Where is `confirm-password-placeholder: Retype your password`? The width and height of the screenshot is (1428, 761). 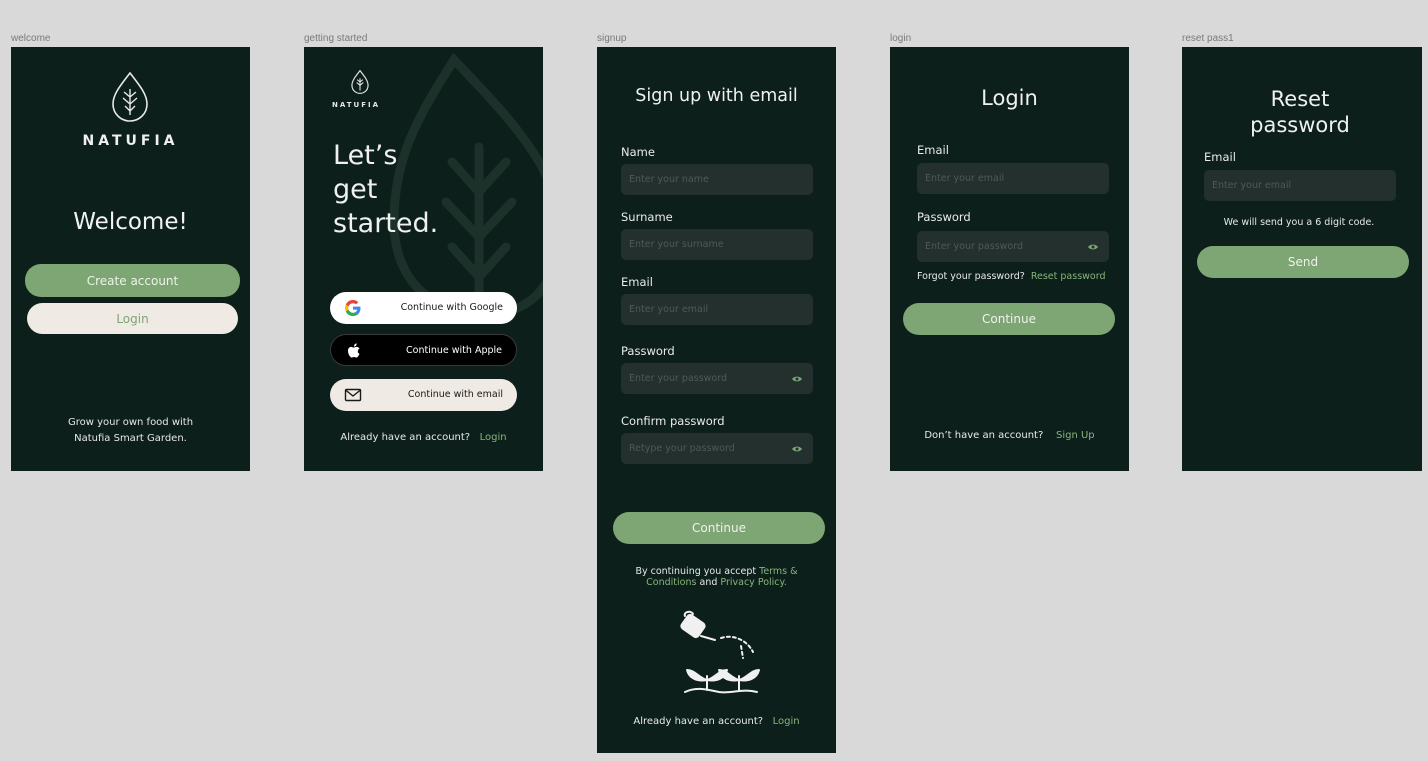 confirm-password-placeholder: Retype your password is located at coordinates (682, 448).